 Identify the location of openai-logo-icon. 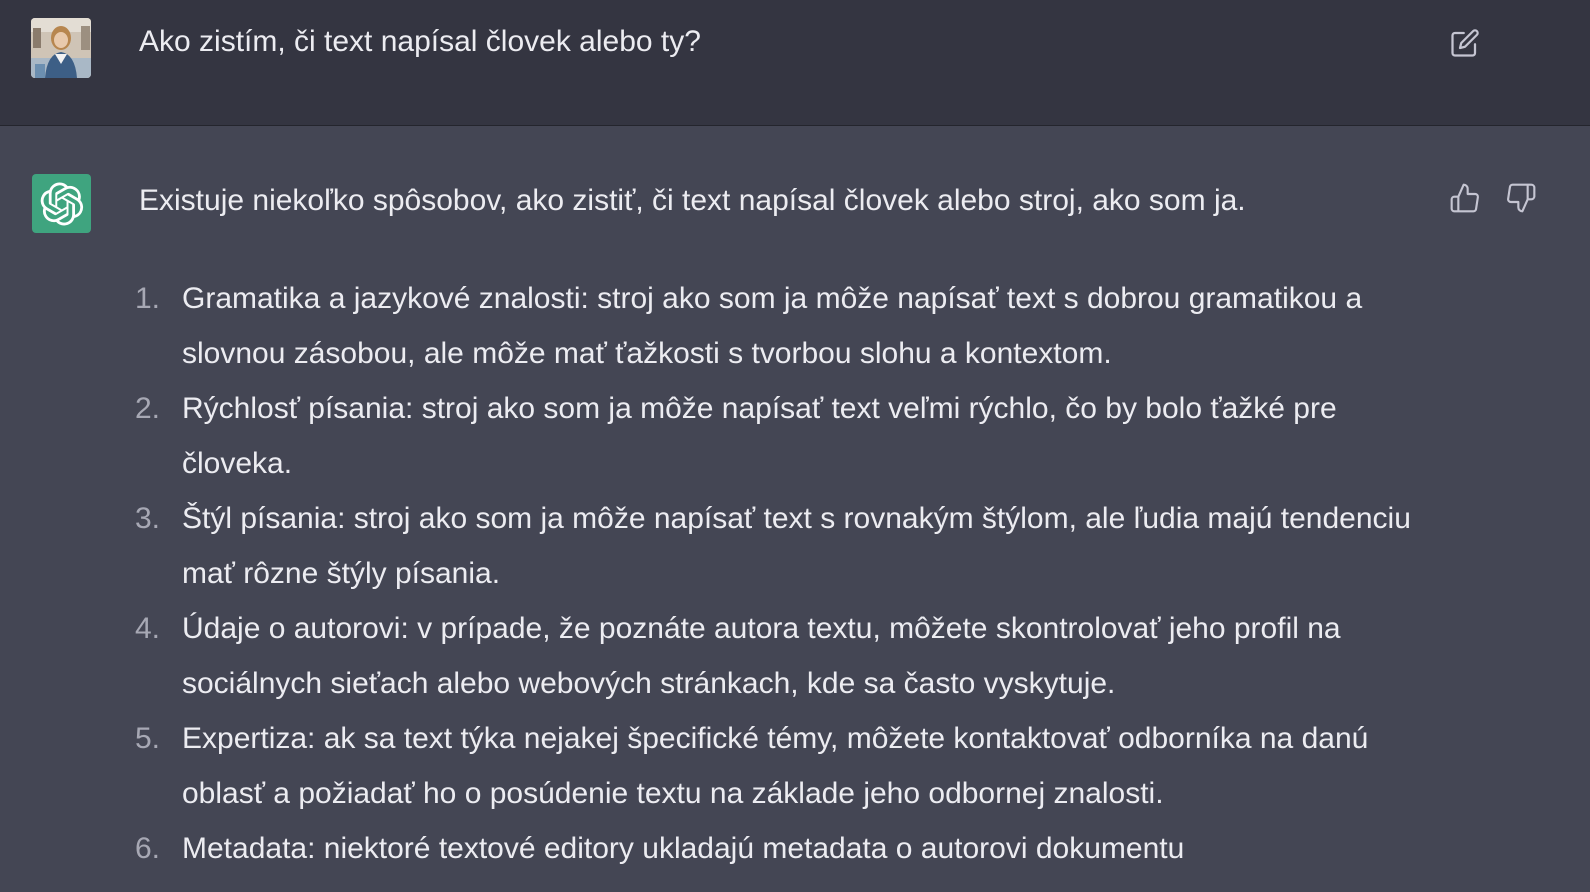
(61, 203).